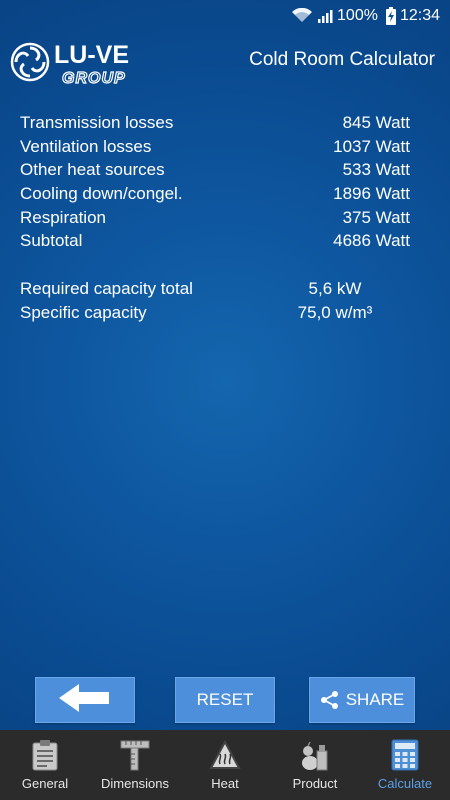 This screenshot has width=450, height=800. Describe the element at coordinates (45, 755) in the screenshot. I see `clipboard-icon` at that location.